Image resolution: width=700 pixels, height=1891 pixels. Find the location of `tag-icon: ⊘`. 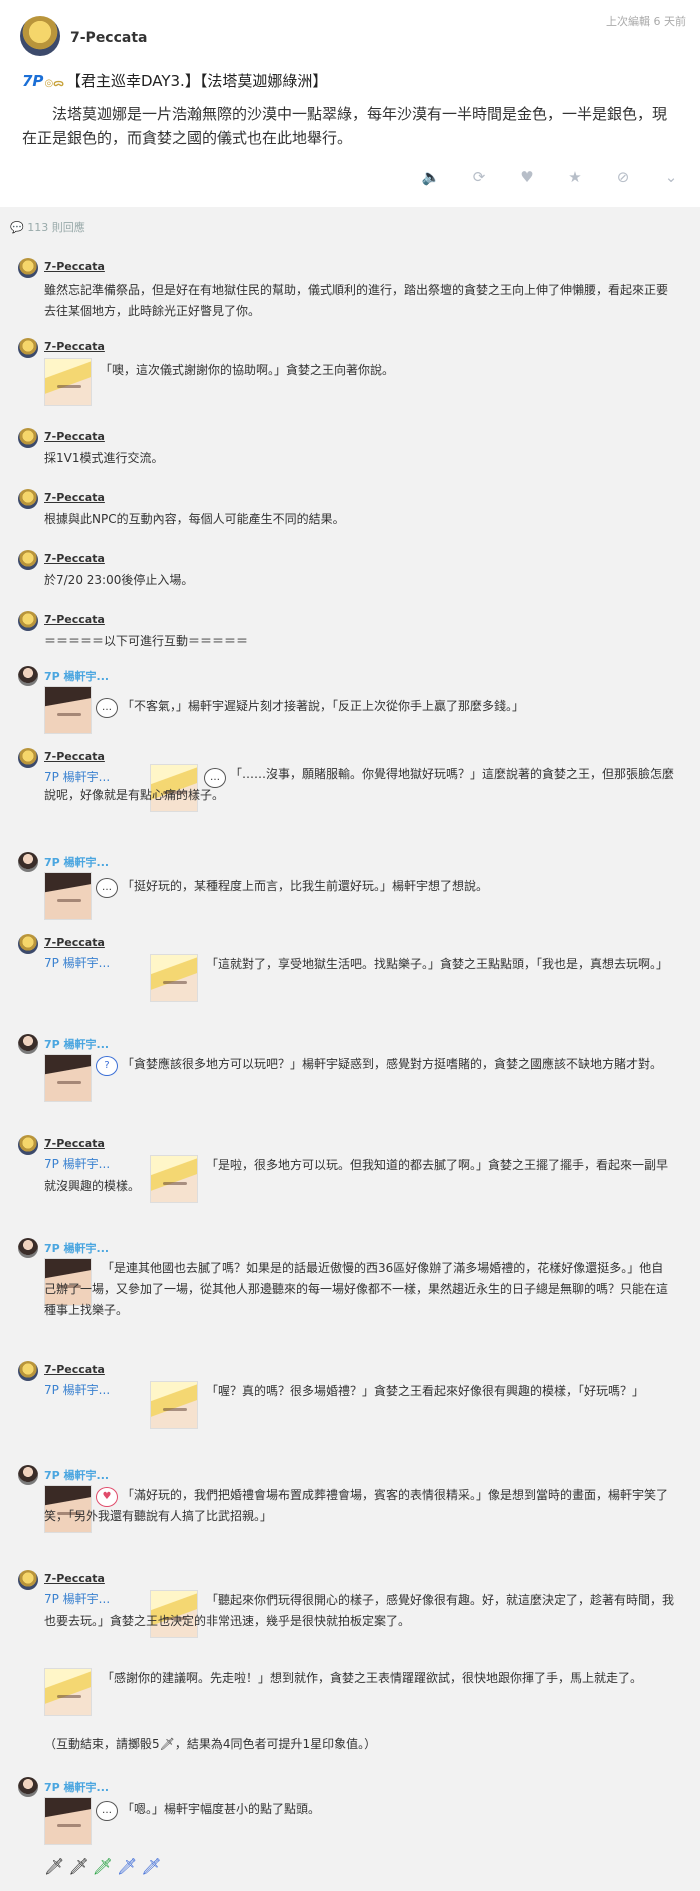

tag-icon: ⊘ is located at coordinates (623, 177).